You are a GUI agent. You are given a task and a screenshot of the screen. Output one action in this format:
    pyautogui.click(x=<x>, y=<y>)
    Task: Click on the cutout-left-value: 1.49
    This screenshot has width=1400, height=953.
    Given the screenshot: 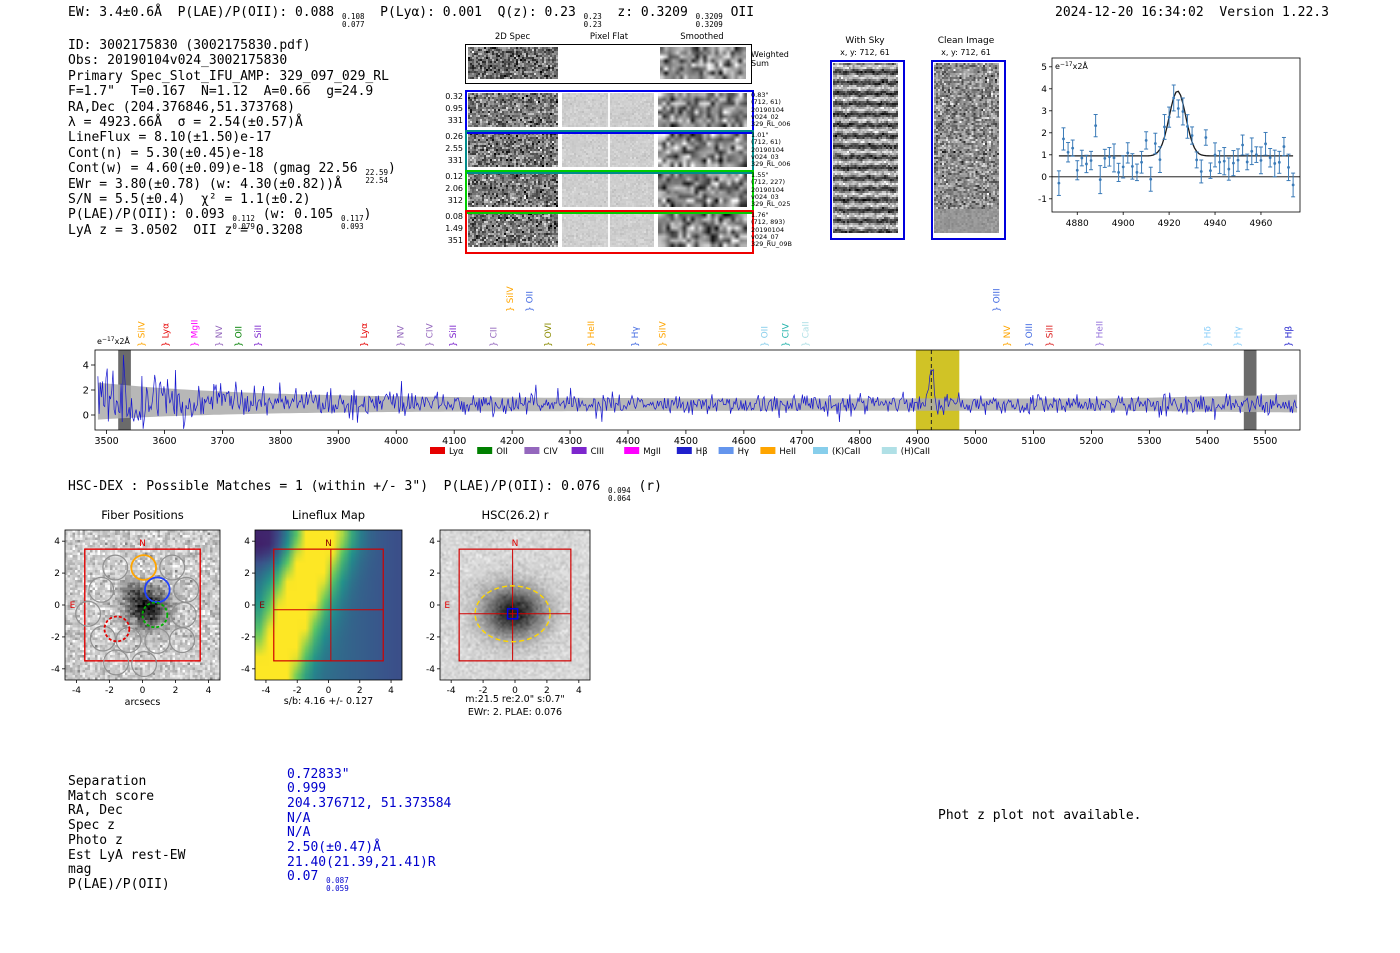 What is the action you would take?
    pyautogui.click(x=454, y=228)
    